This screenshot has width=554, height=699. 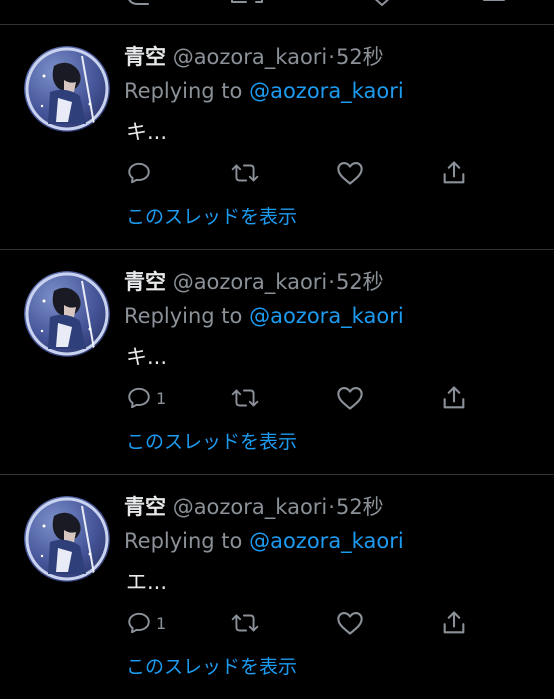 I want to click on previous-like-icon, so click(x=382, y=3).